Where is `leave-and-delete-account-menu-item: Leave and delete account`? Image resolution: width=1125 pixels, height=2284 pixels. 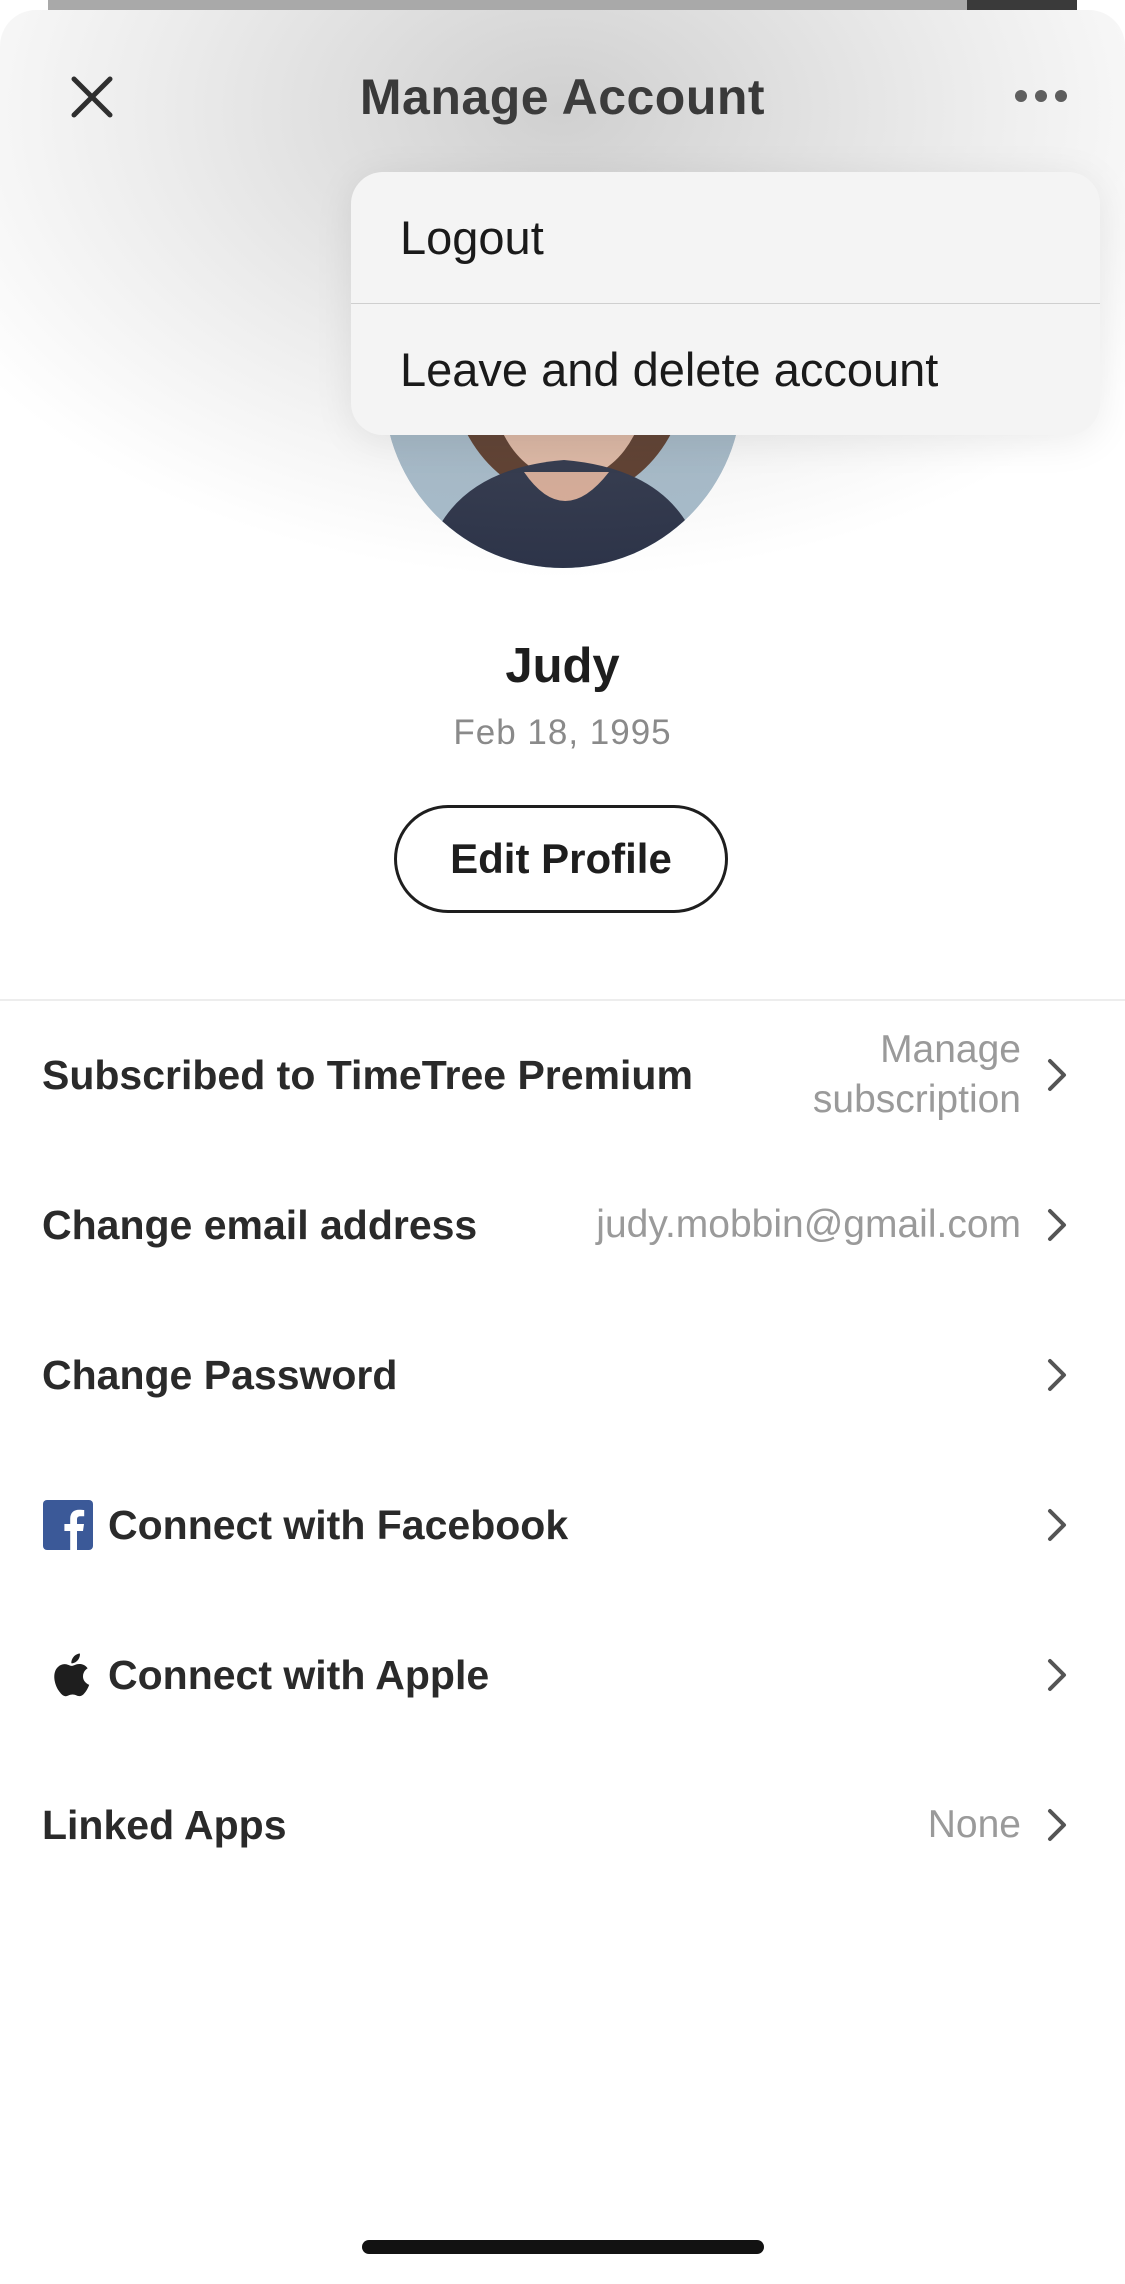 leave-and-delete-account-menu-item: Leave and delete account is located at coordinates (725, 369).